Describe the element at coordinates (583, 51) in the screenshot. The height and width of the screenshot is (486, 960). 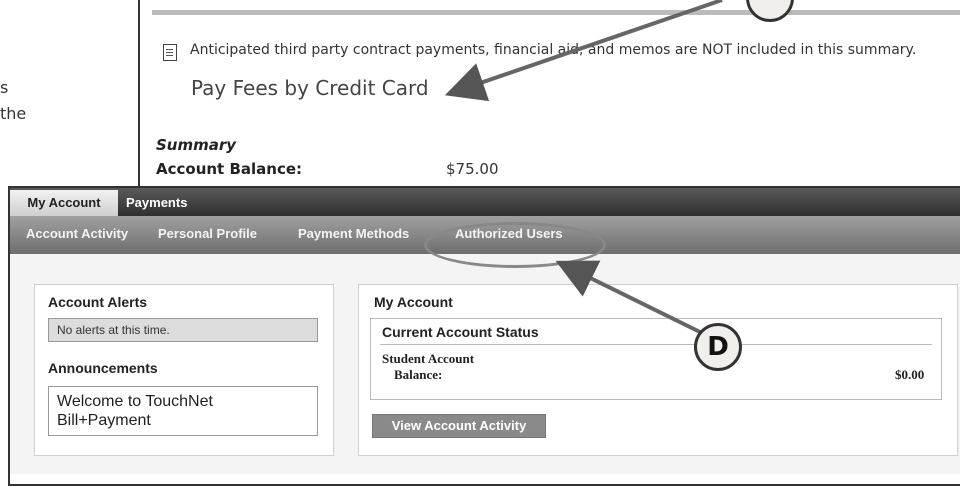
I see `arrow-to-pay-fees` at that location.